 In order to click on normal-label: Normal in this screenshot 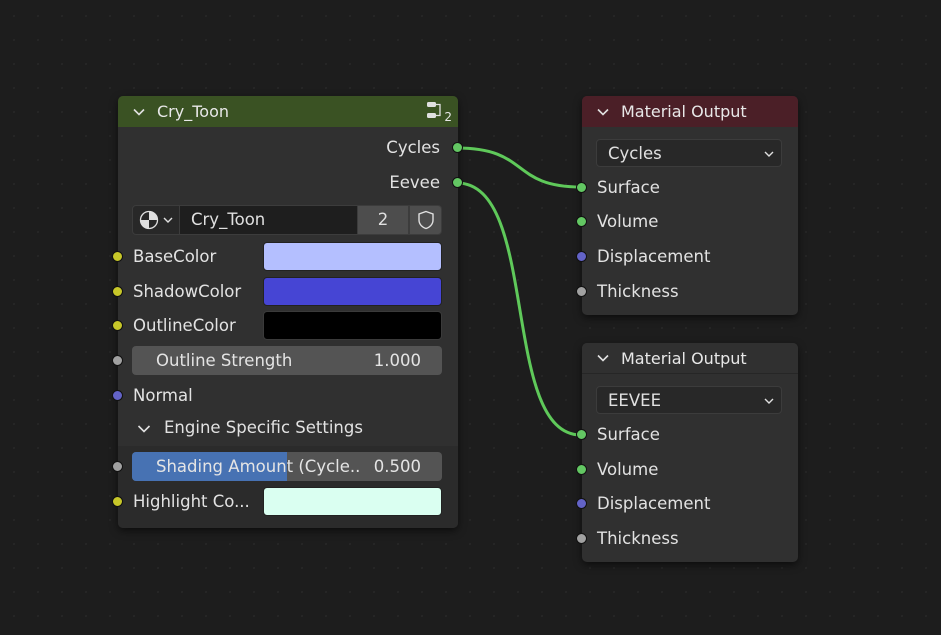, I will do `click(163, 395)`.